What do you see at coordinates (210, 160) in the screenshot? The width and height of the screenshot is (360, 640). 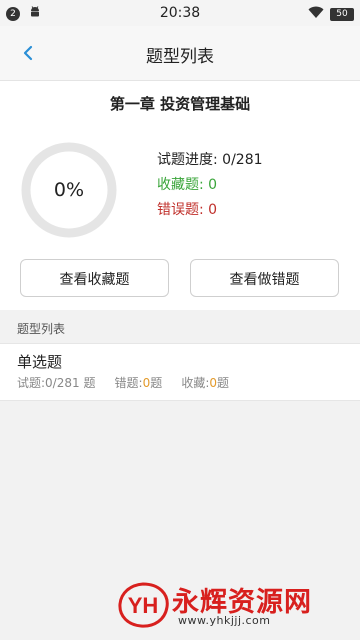 I see `question-progress-stat: 试题进度: 0/281` at bounding box center [210, 160].